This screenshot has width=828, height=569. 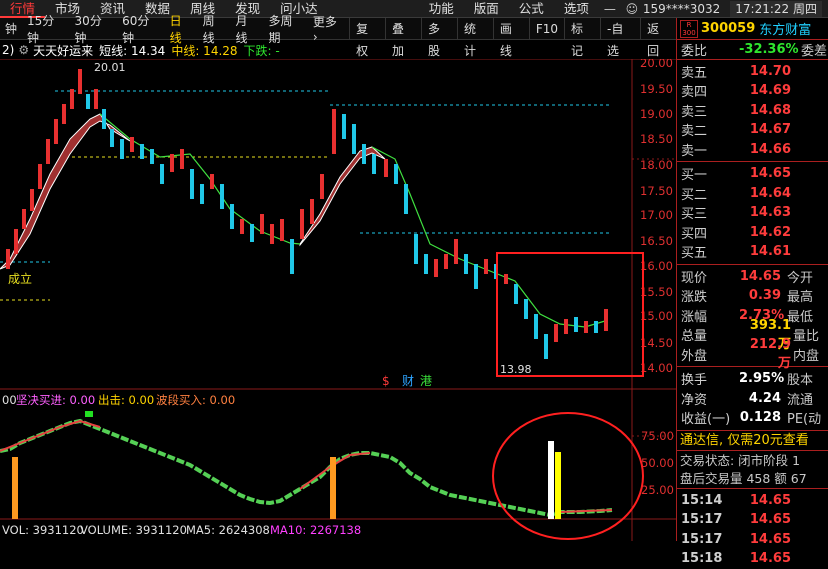 I want to click on bid-row: 买五 14.61, so click(x=752, y=252).